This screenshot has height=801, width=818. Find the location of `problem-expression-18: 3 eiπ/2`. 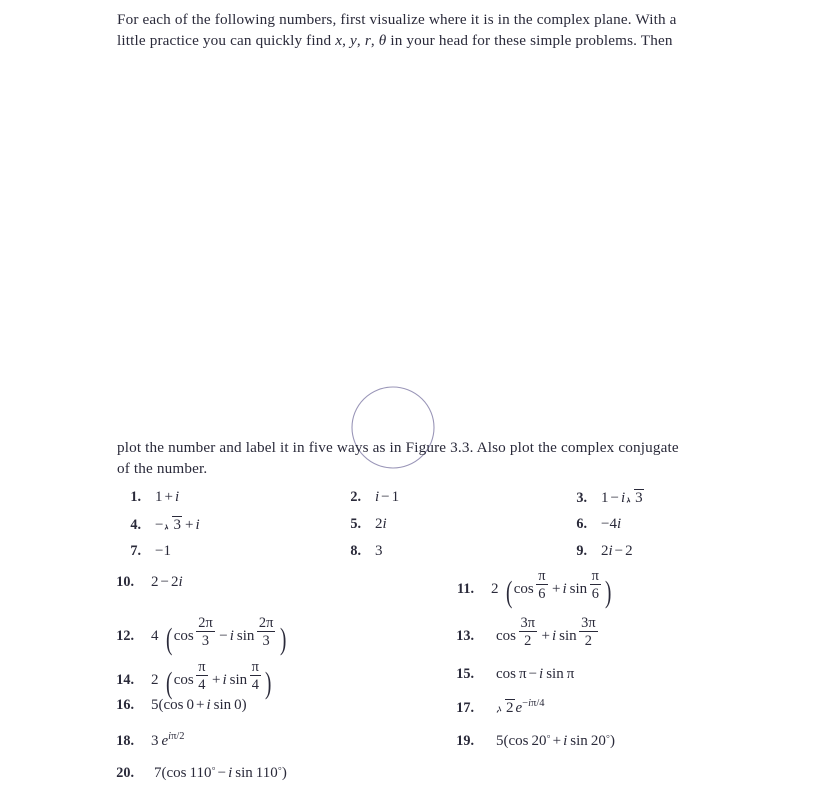

problem-expression-18: 3 eiπ/2 is located at coordinates (168, 740).